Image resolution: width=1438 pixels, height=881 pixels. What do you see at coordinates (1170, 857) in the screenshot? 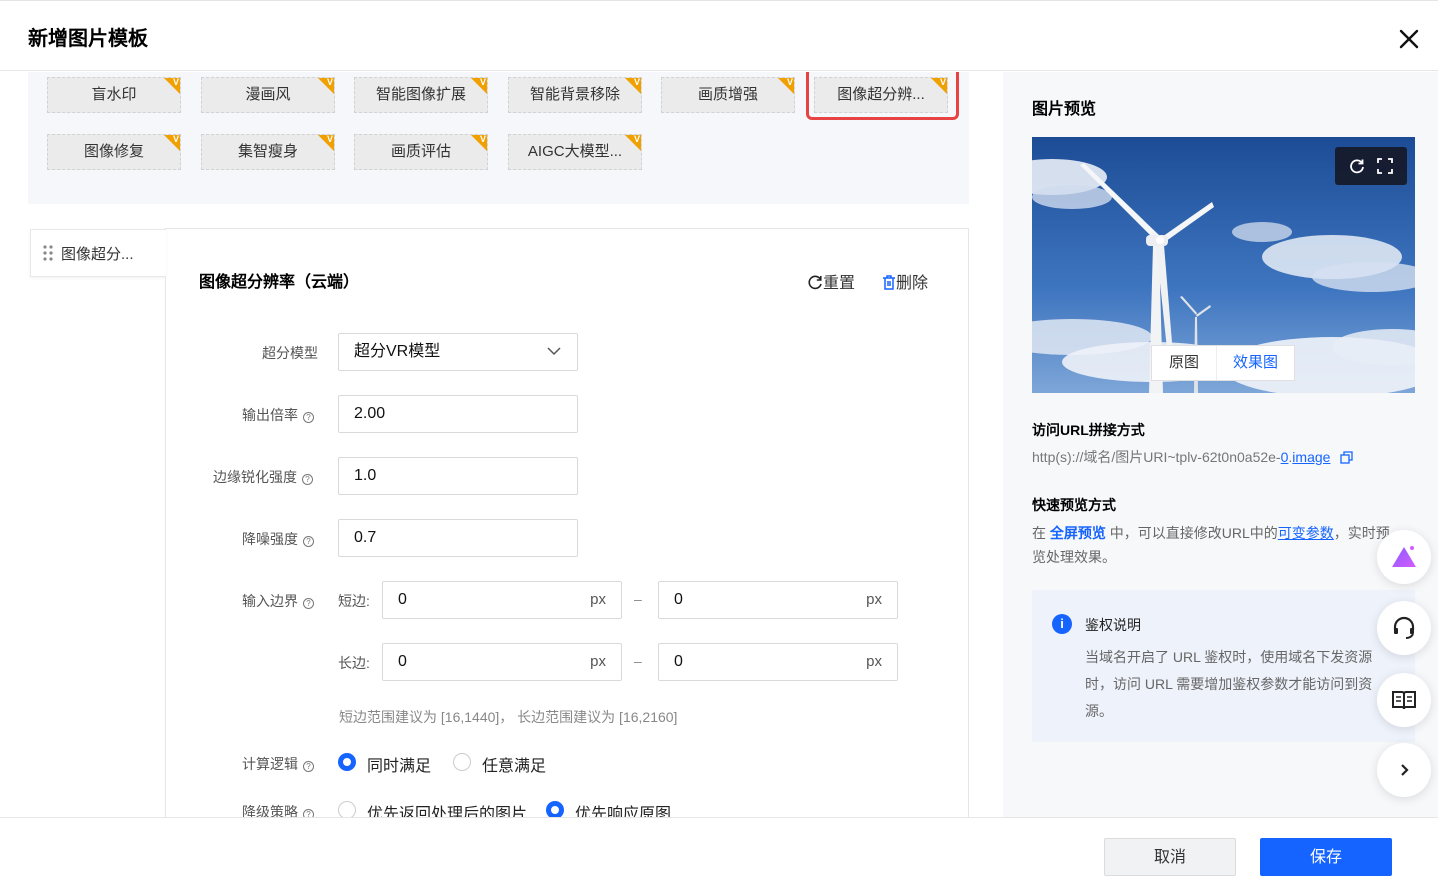
I see `cancel-button: 取消` at bounding box center [1170, 857].